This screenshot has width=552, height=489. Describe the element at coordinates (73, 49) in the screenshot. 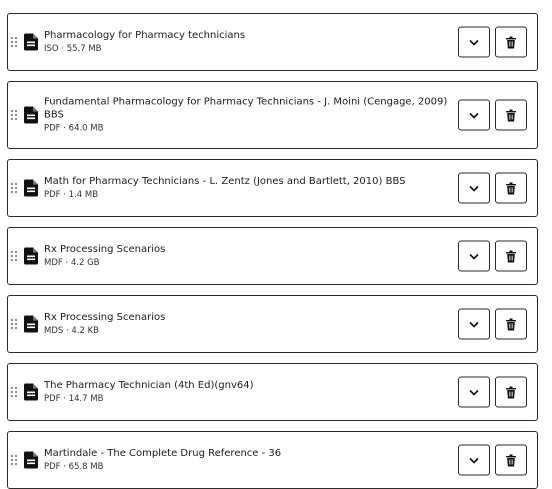

I see `file-meta: ISO · 55.7 MB` at that location.